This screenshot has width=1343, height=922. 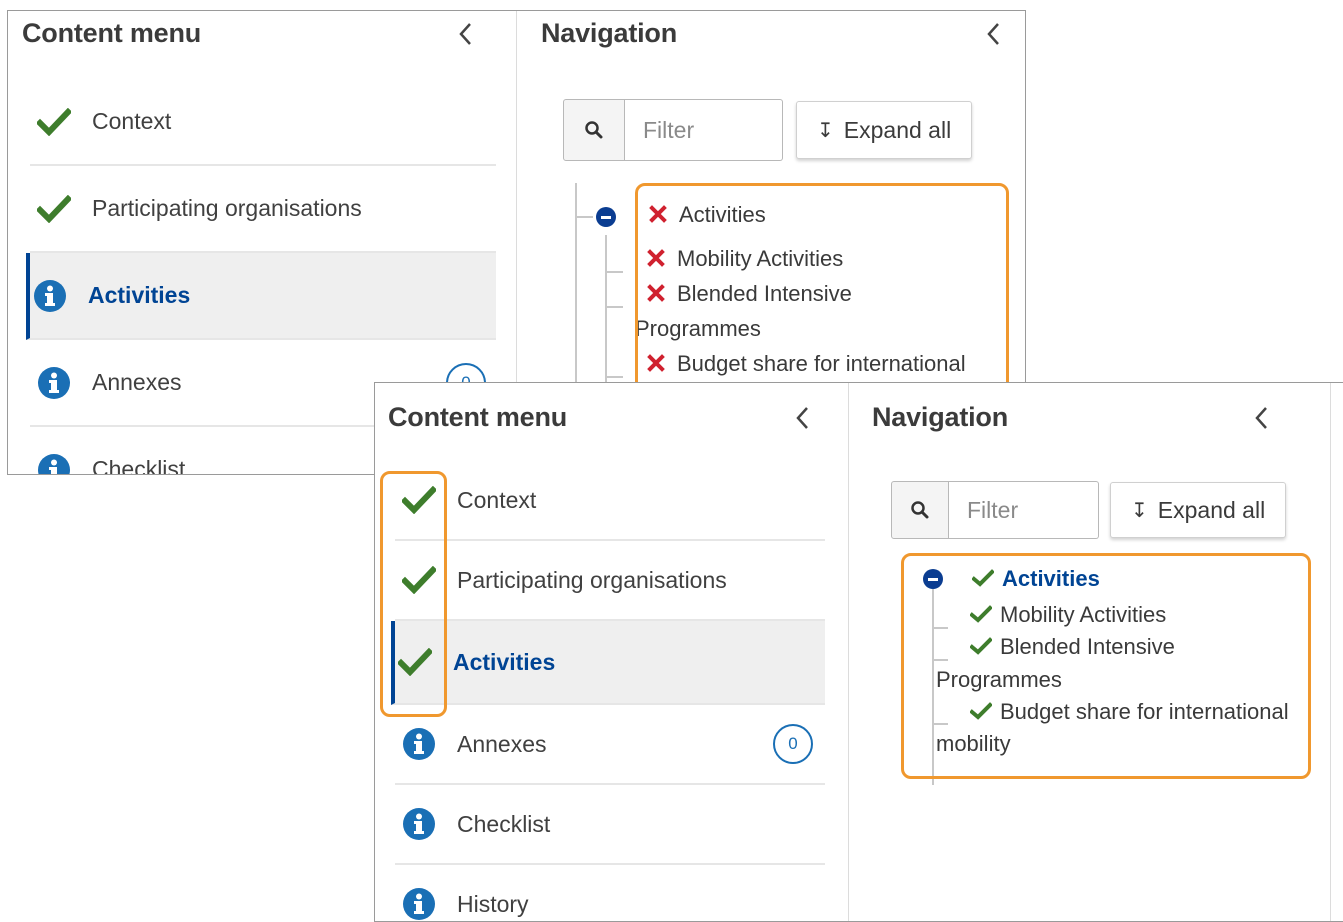 I want to click on menu-item-history: History, so click(x=610, y=893).